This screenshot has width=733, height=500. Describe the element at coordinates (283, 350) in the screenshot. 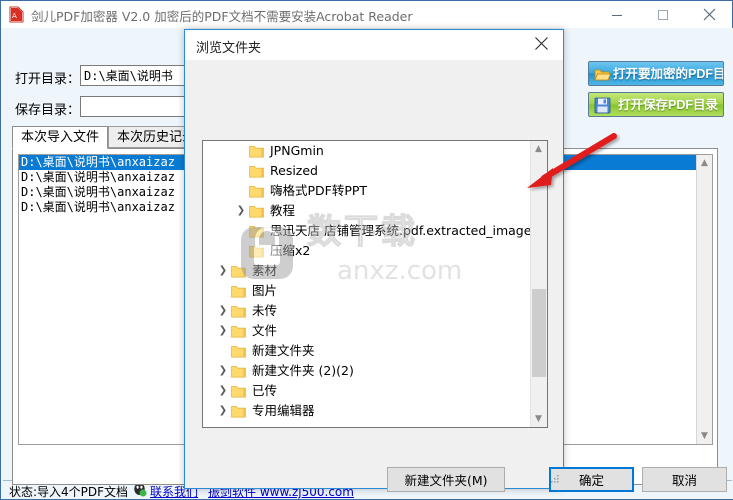

I see `tree-item-label: 新建文件夹` at that location.